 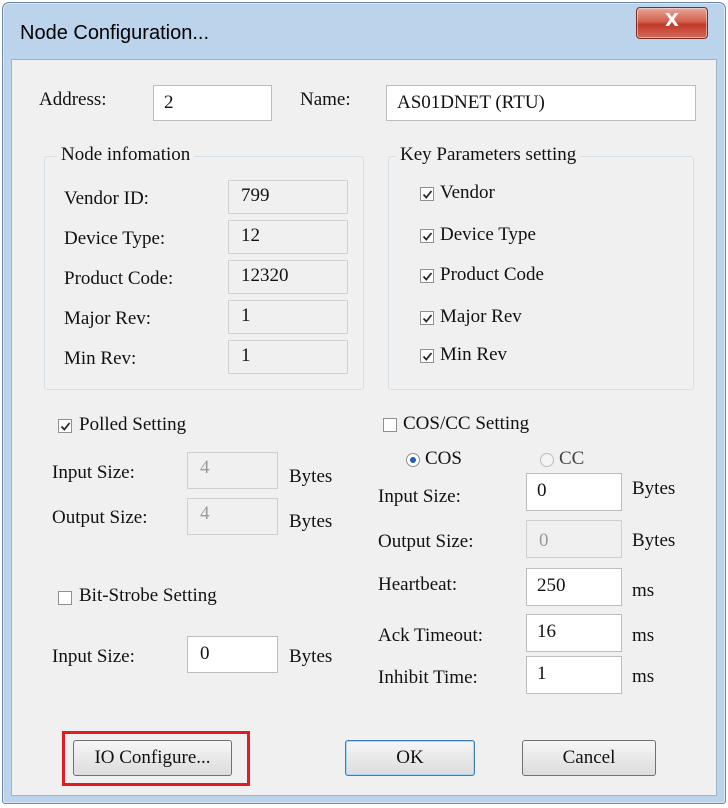 I want to click on min-rev-checkbox-label: Min Rev, so click(x=473, y=355).